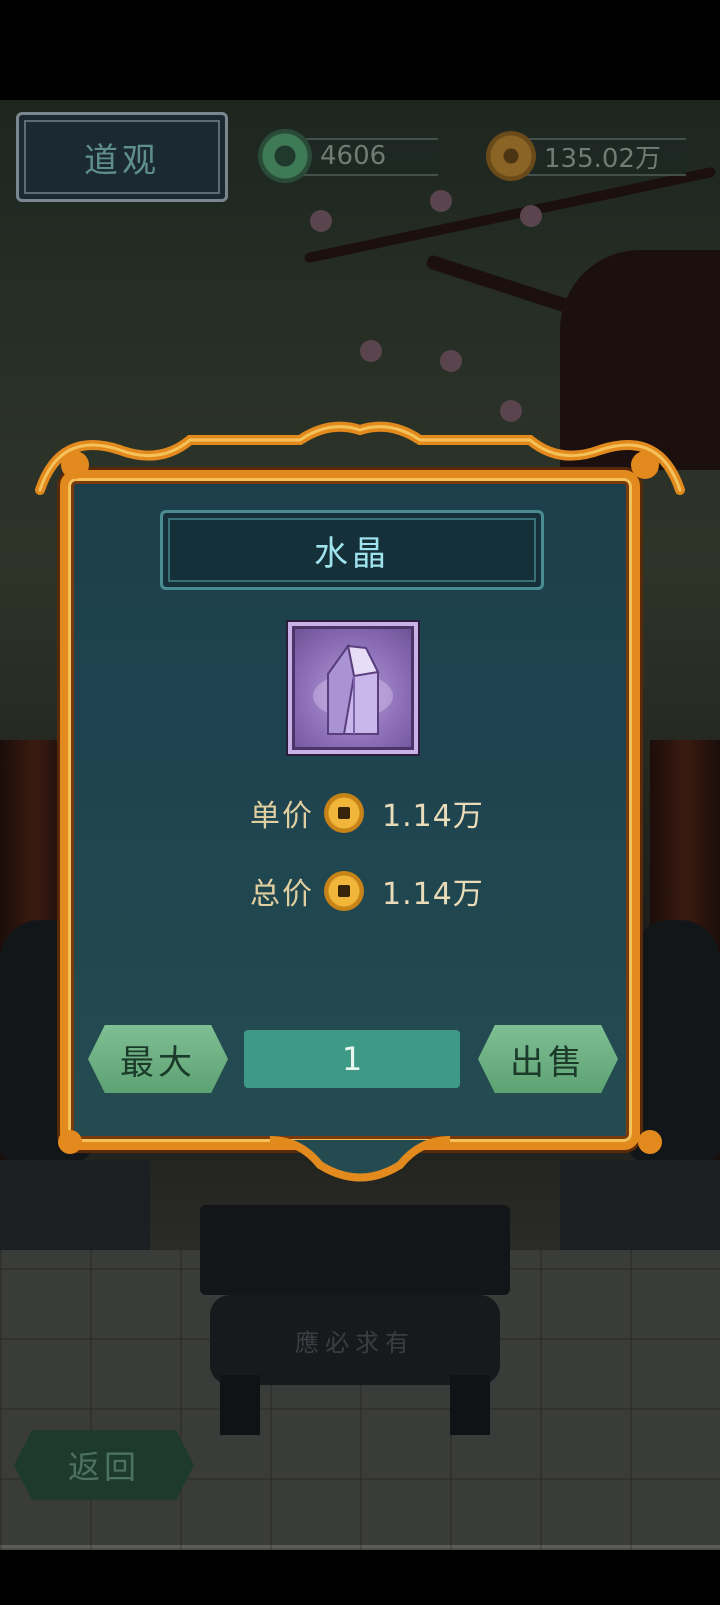  Describe the element at coordinates (104, 1465) in the screenshot. I see `back-button: 返回` at that location.